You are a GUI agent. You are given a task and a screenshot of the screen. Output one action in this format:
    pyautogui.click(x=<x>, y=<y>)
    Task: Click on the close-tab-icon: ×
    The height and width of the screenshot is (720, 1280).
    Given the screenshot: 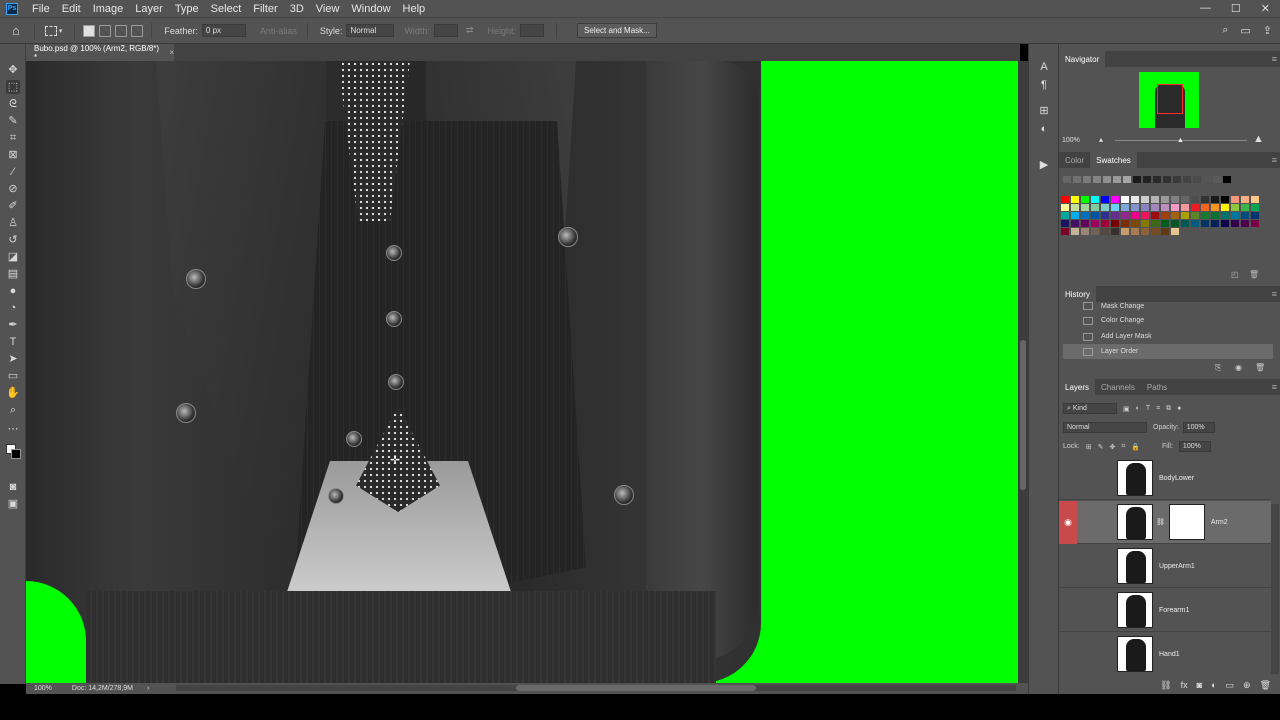 What is the action you would take?
    pyautogui.click(x=171, y=52)
    